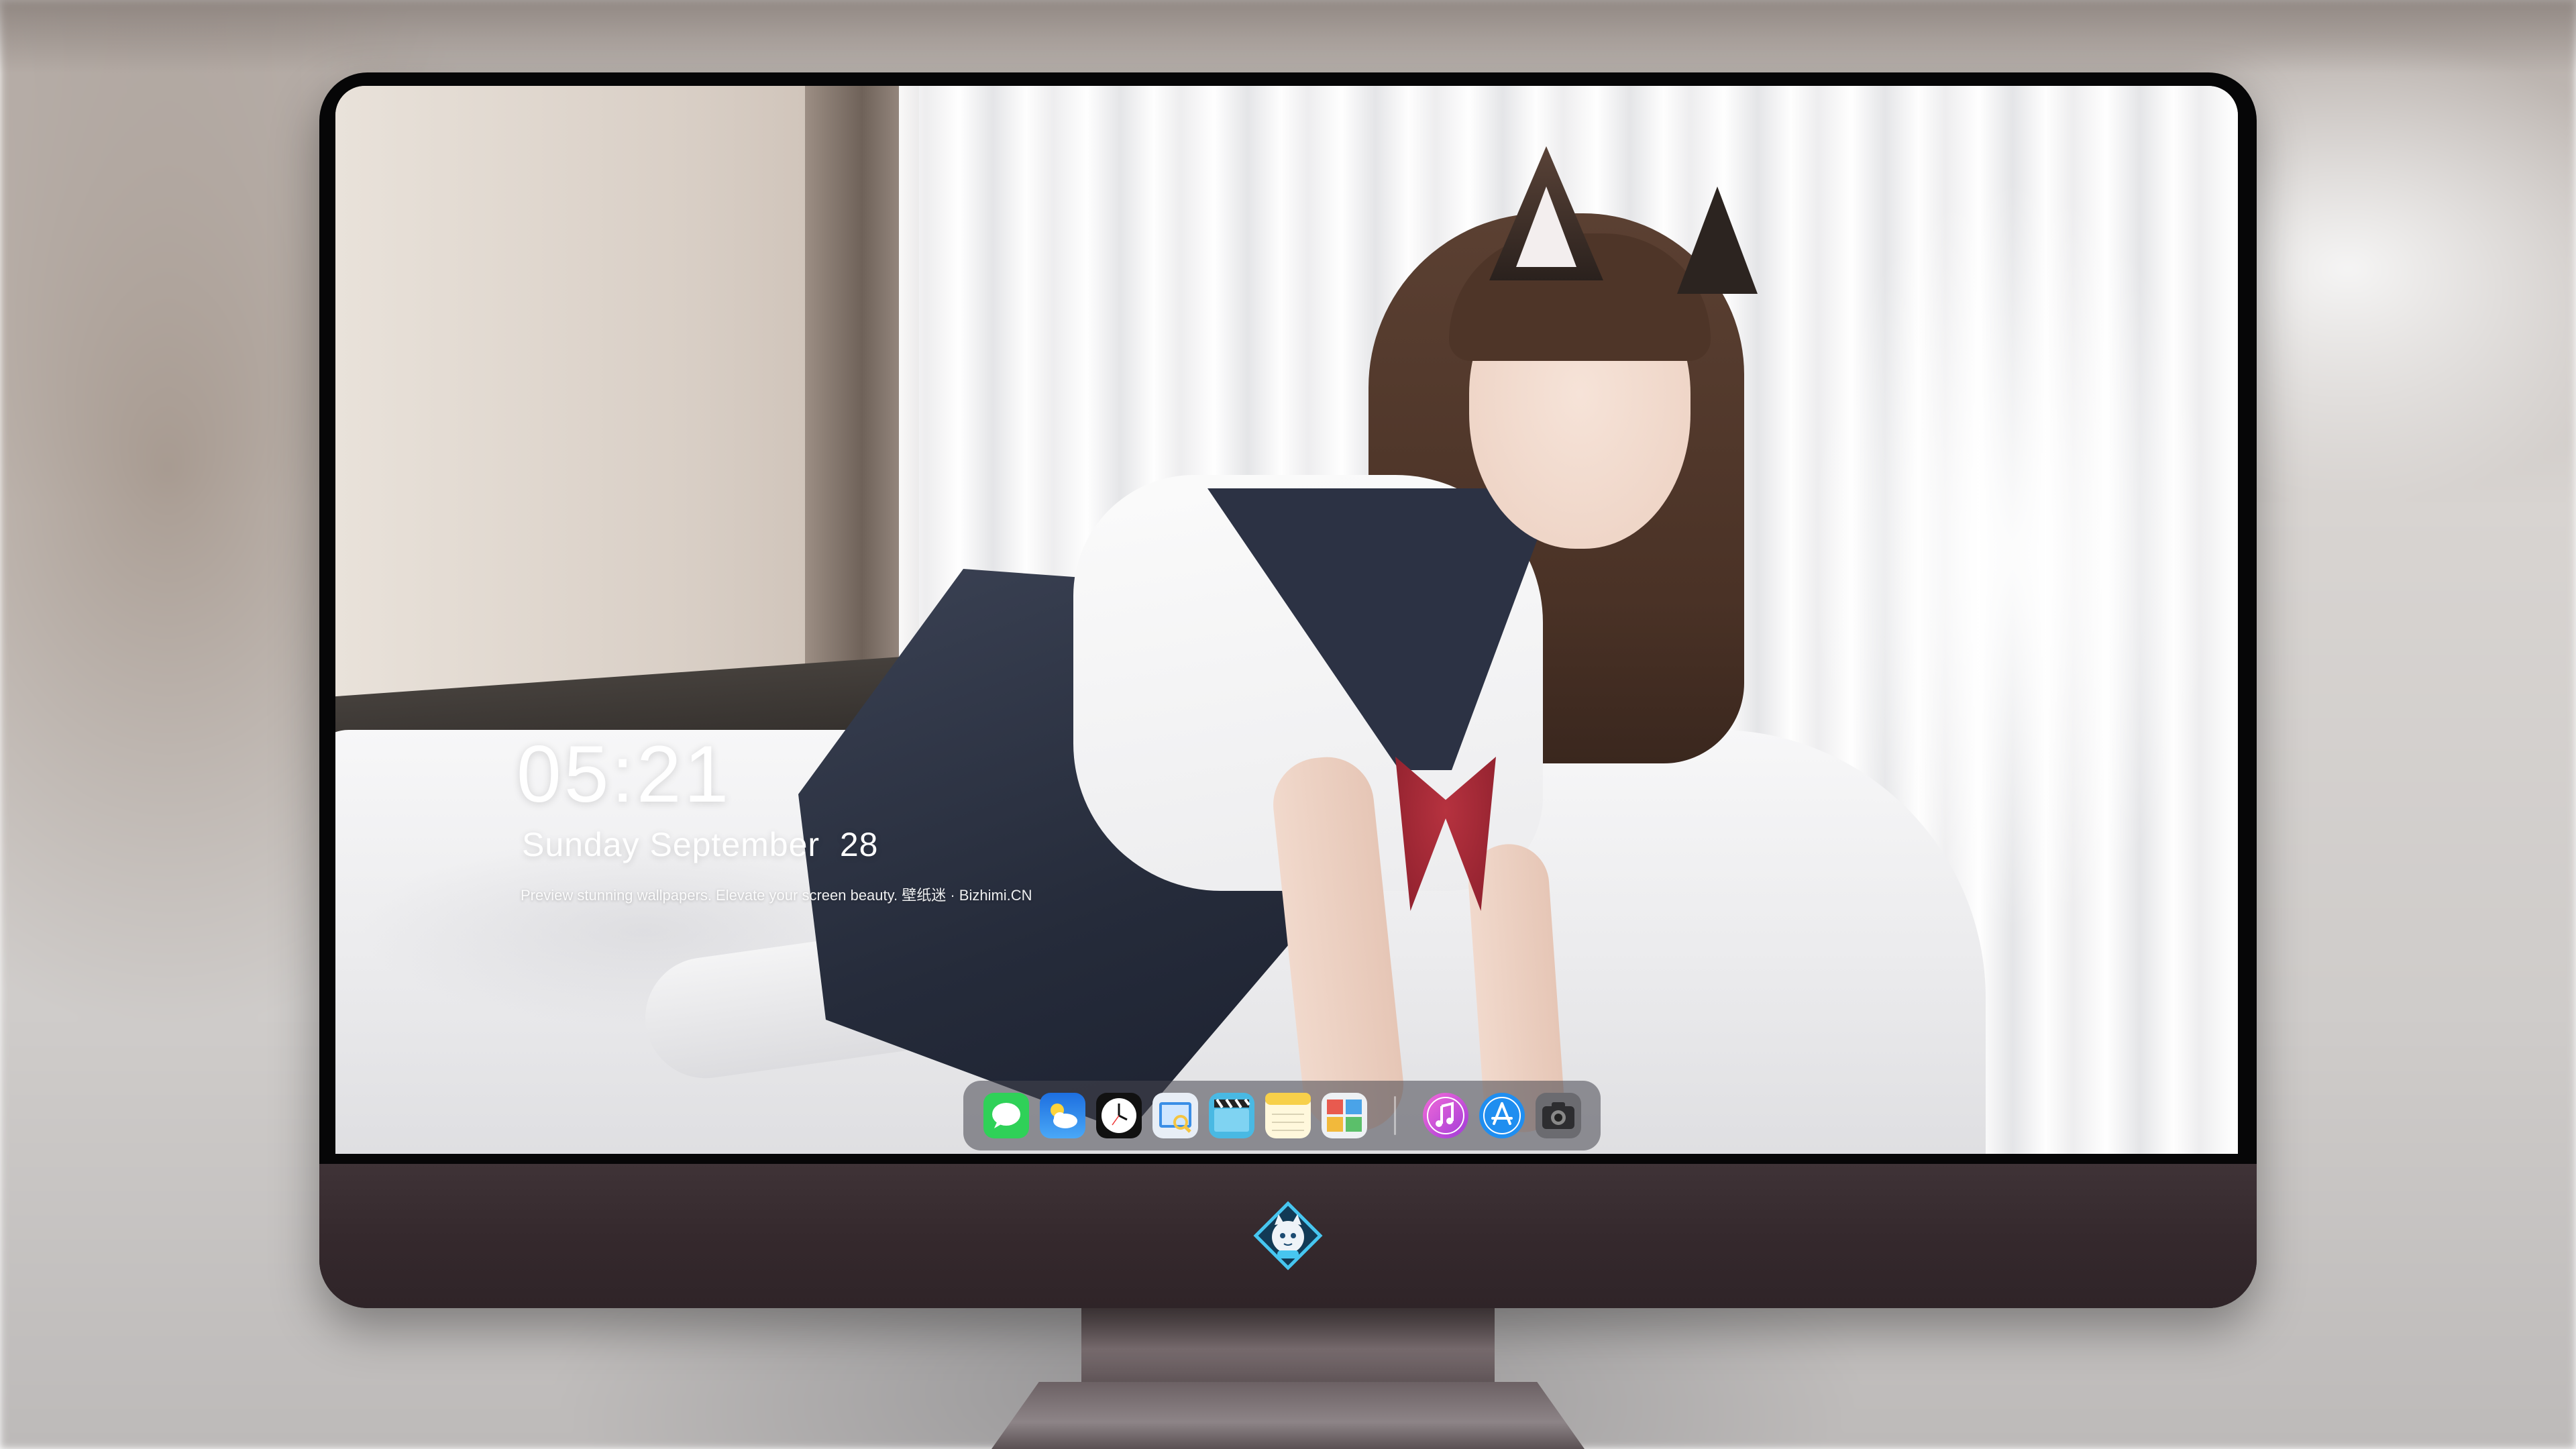  What do you see at coordinates (624, 774) in the screenshot?
I see `lockscreen-time: 05:21` at bounding box center [624, 774].